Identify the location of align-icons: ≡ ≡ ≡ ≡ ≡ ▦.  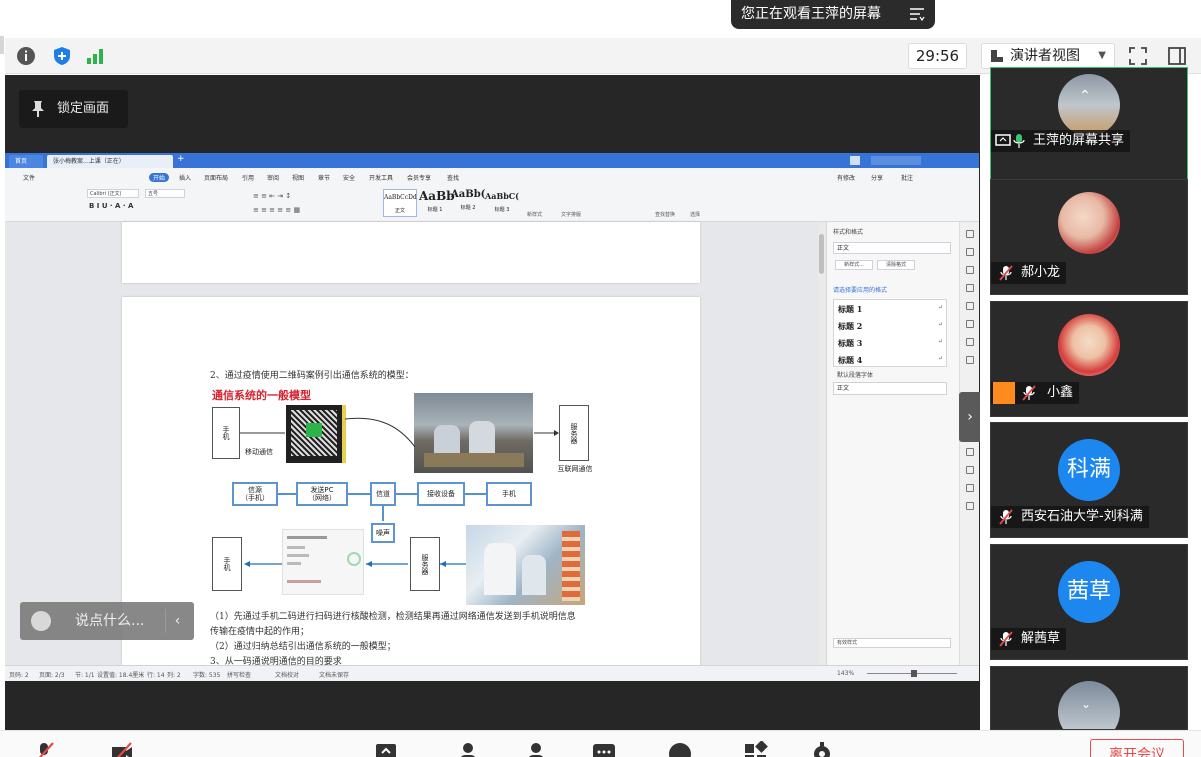
(276, 210).